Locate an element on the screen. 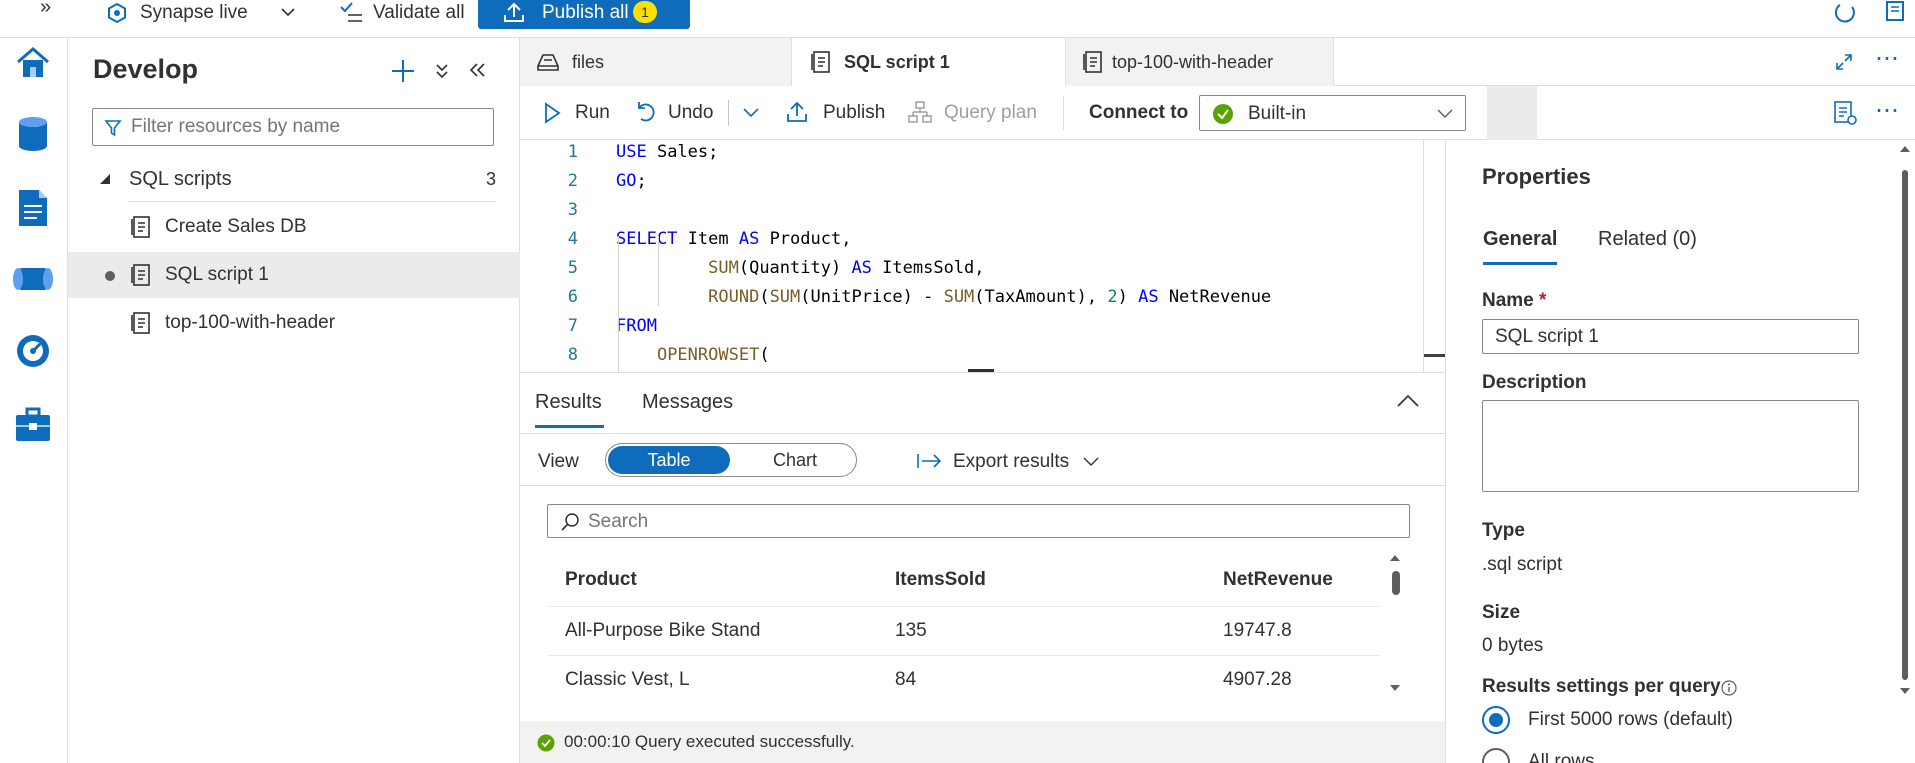 The height and width of the screenshot is (763, 1915). code-token: ; is located at coordinates (641, 181).